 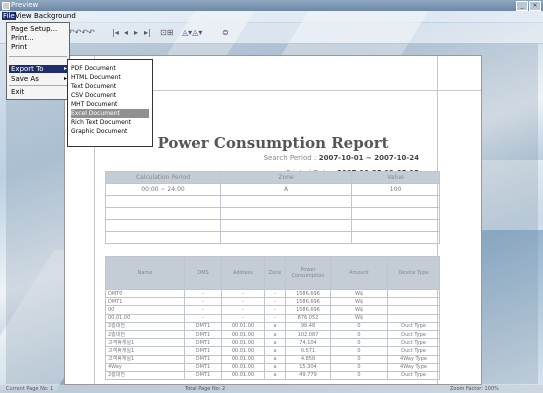 I want to click on export-text: Text Document, so click(x=110, y=86).